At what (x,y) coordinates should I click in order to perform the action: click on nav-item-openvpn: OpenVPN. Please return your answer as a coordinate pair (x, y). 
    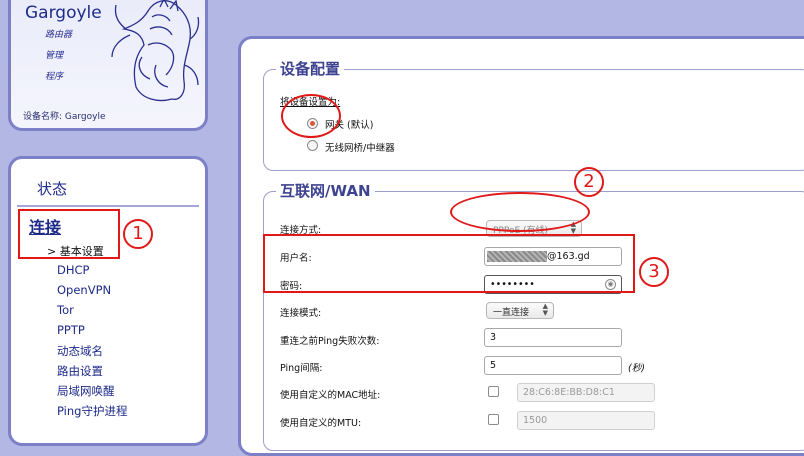
    Looking at the image, I should click on (84, 290).